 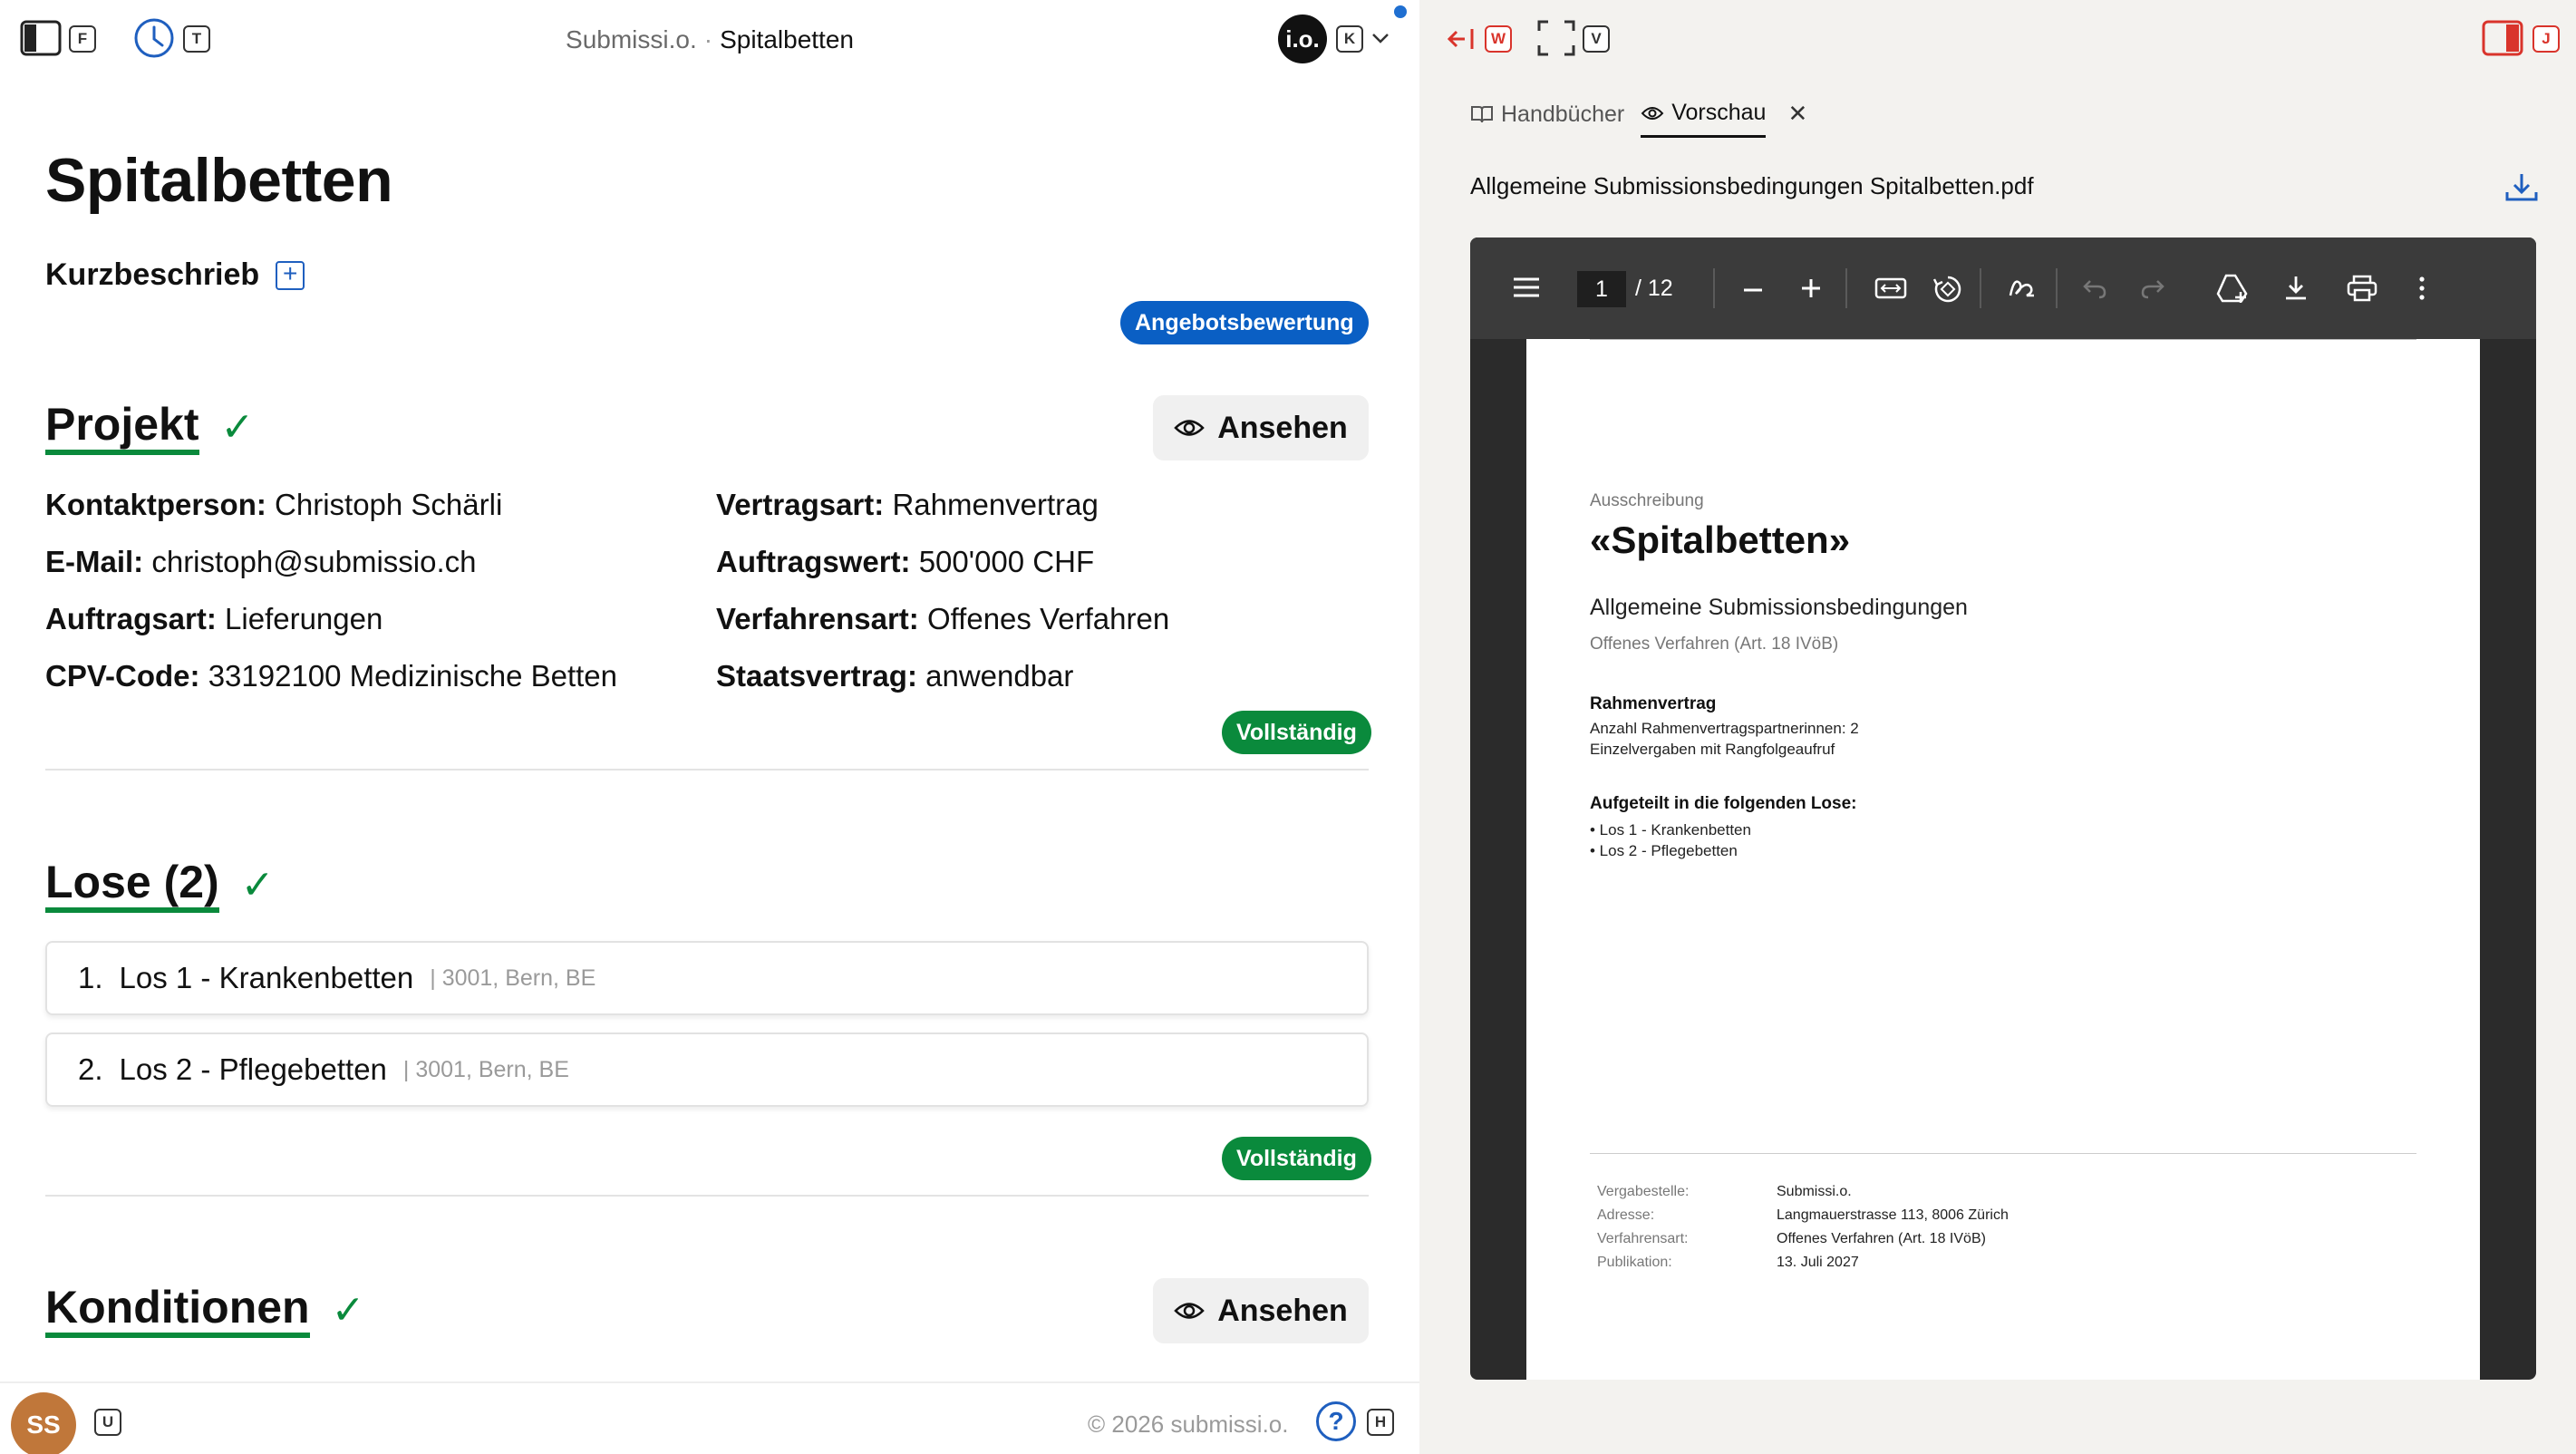 What do you see at coordinates (1282, 1310) in the screenshot?
I see `konditionen-view-label: Ansehen` at bounding box center [1282, 1310].